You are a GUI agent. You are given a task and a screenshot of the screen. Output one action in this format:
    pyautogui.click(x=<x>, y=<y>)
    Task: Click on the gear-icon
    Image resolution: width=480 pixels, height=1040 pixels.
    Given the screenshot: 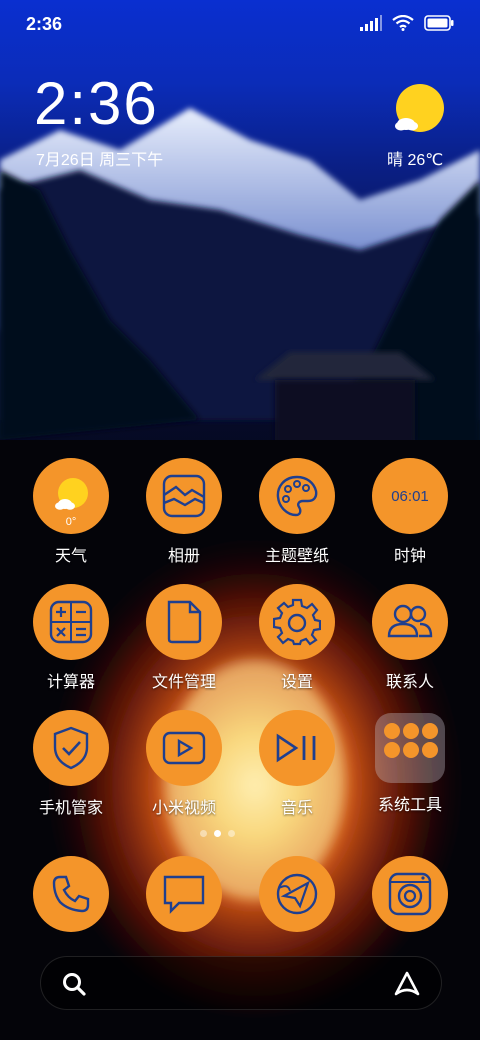 What is the action you would take?
    pyautogui.click(x=297, y=622)
    